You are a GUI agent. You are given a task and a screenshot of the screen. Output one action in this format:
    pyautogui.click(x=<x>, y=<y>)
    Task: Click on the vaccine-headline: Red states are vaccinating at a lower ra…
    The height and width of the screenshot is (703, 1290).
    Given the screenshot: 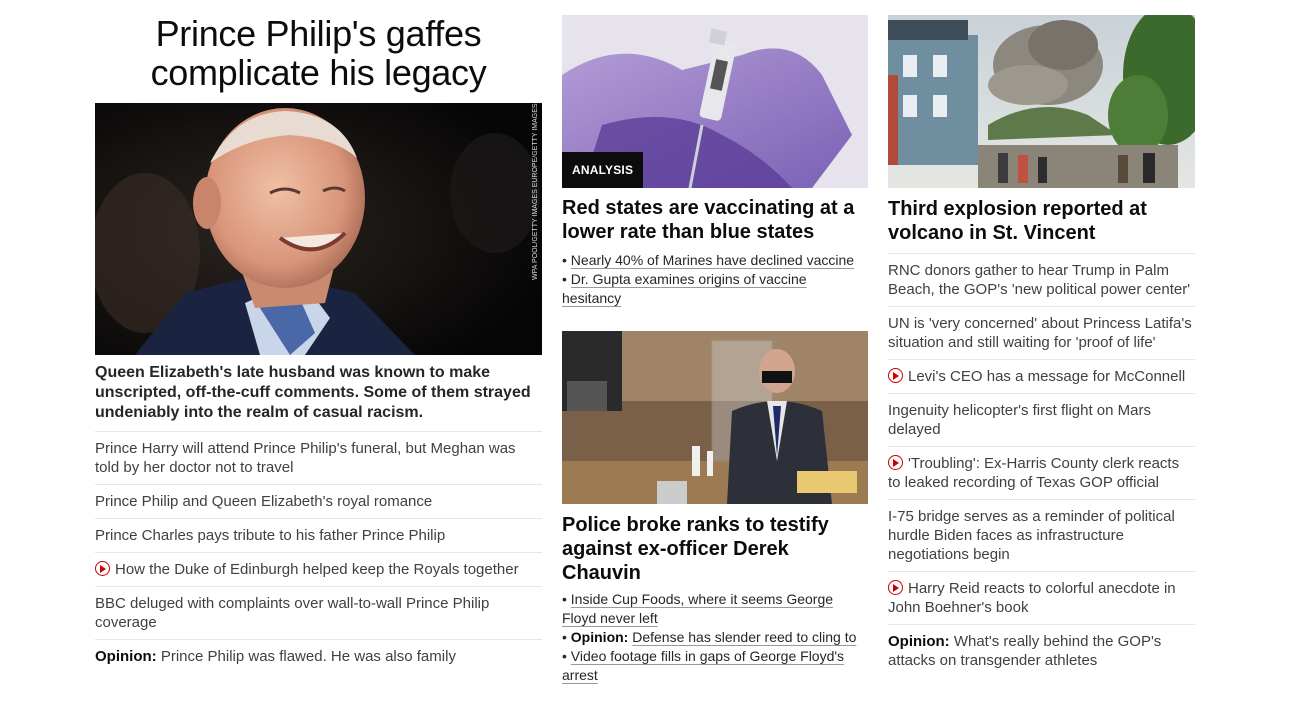 What is the action you would take?
    pyautogui.click(x=715, y=220)
    